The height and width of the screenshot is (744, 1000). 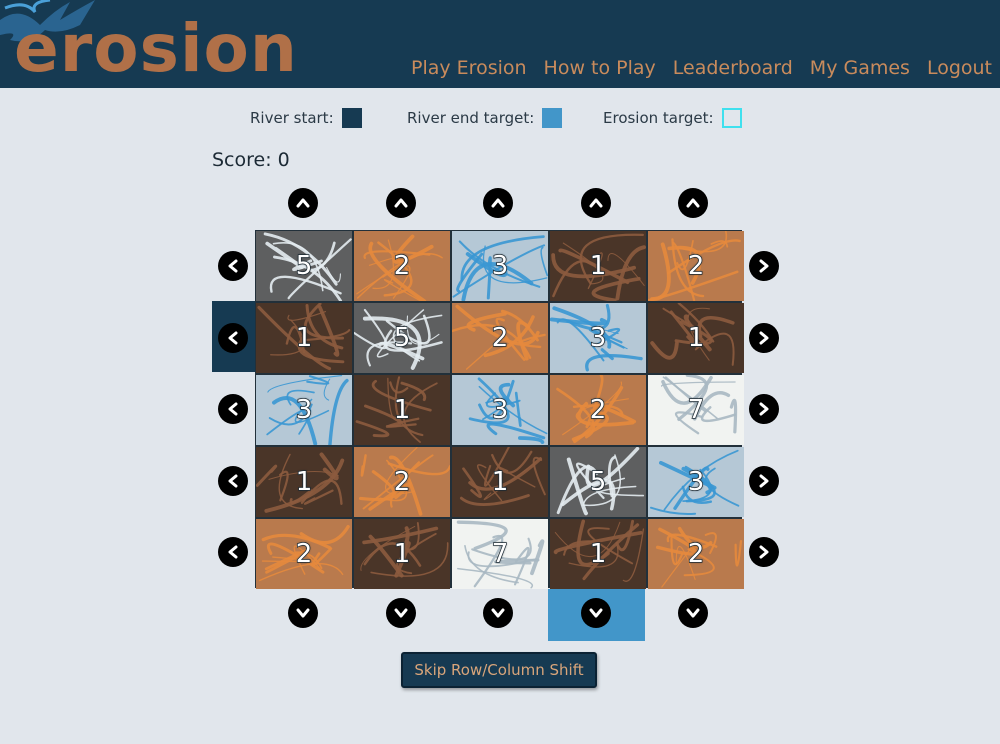 What do you see at coordinates (156, 49) in the screenshot?
I see `logo: erosion` at bounding box center [156, 49].